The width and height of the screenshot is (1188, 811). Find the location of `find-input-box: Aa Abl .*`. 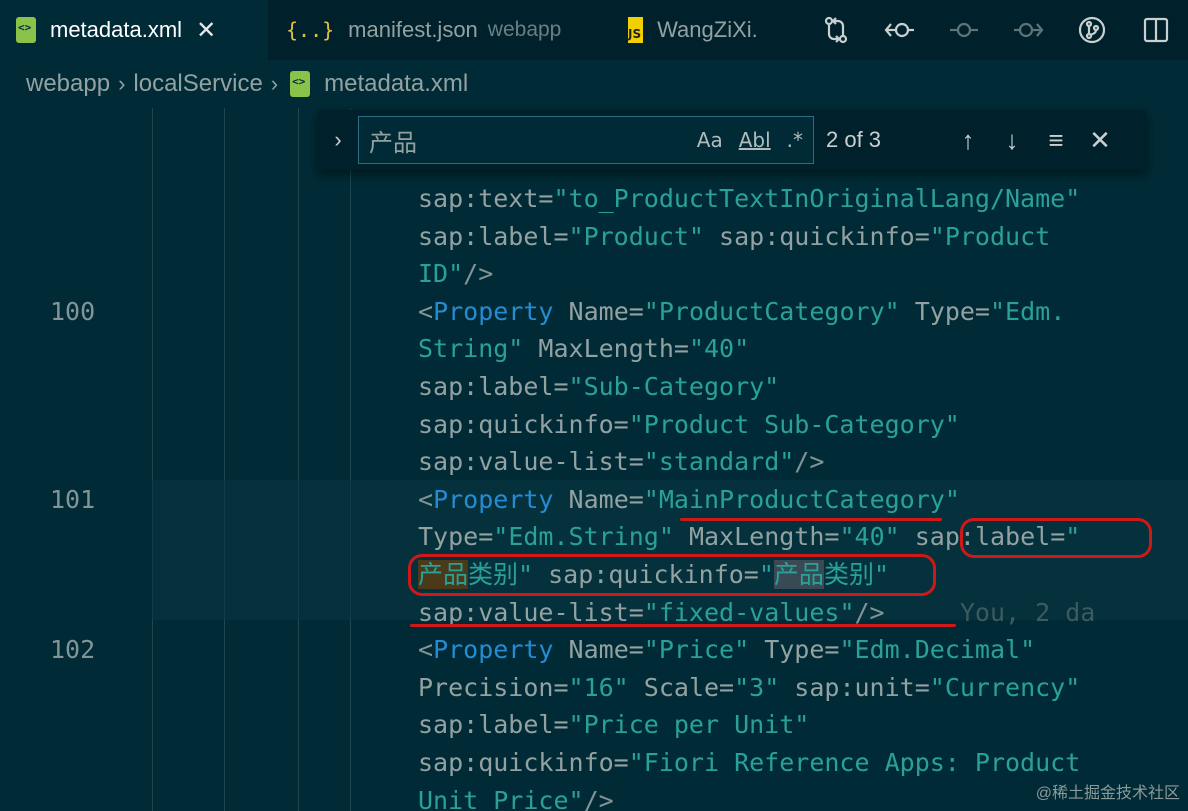

find-input-box: Aa Abl .* is located at coordinates (586, 140).